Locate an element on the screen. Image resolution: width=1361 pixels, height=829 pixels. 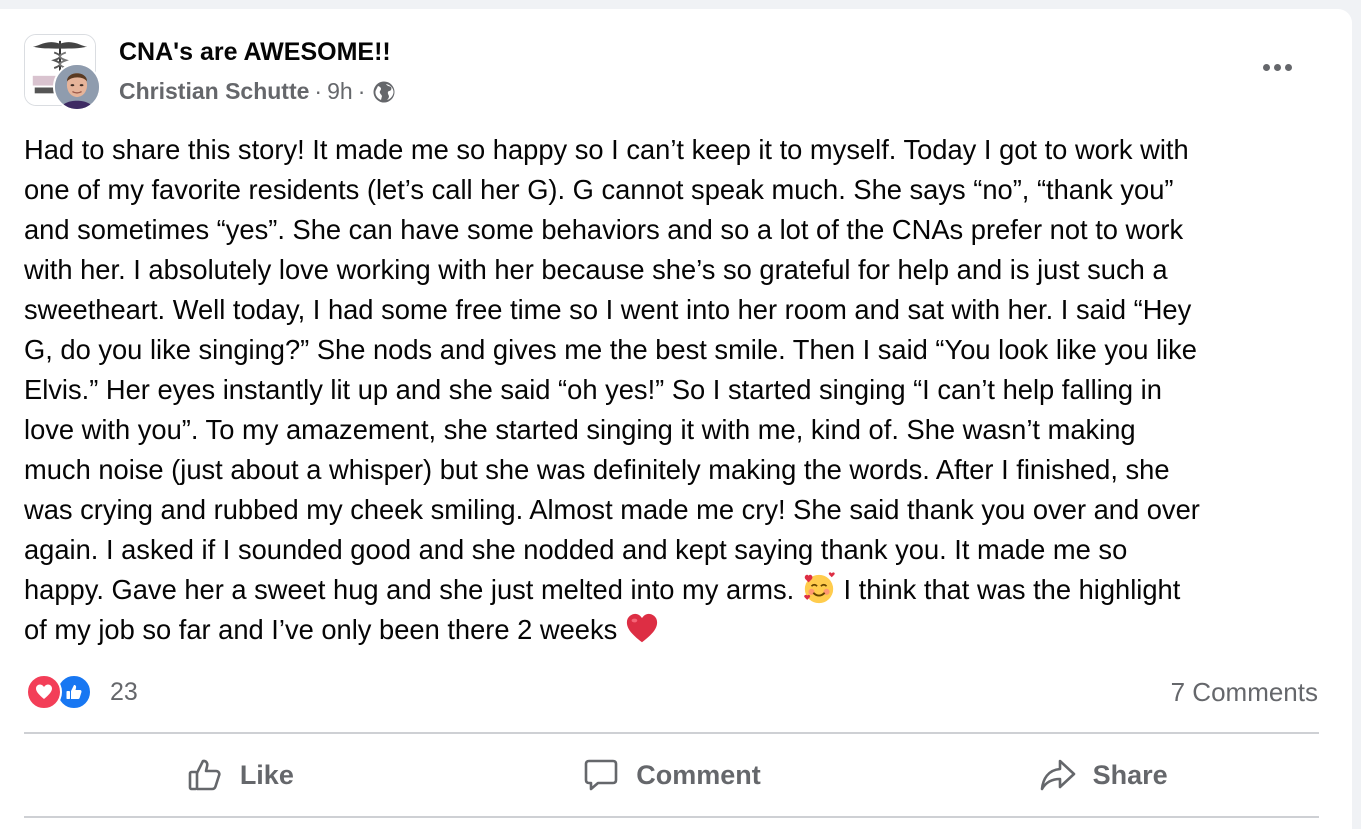
heart-icon is located at coordinates (44, 691).